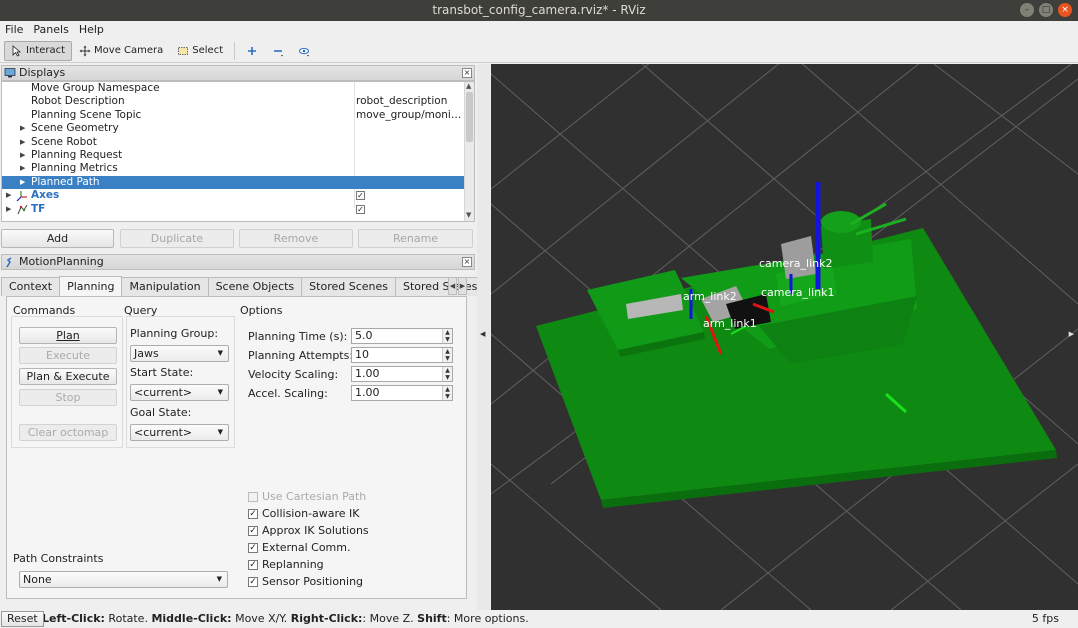 The image size is (1078, 628). I want to click on collapse-right-icon: ▶, so click(1071, 334).